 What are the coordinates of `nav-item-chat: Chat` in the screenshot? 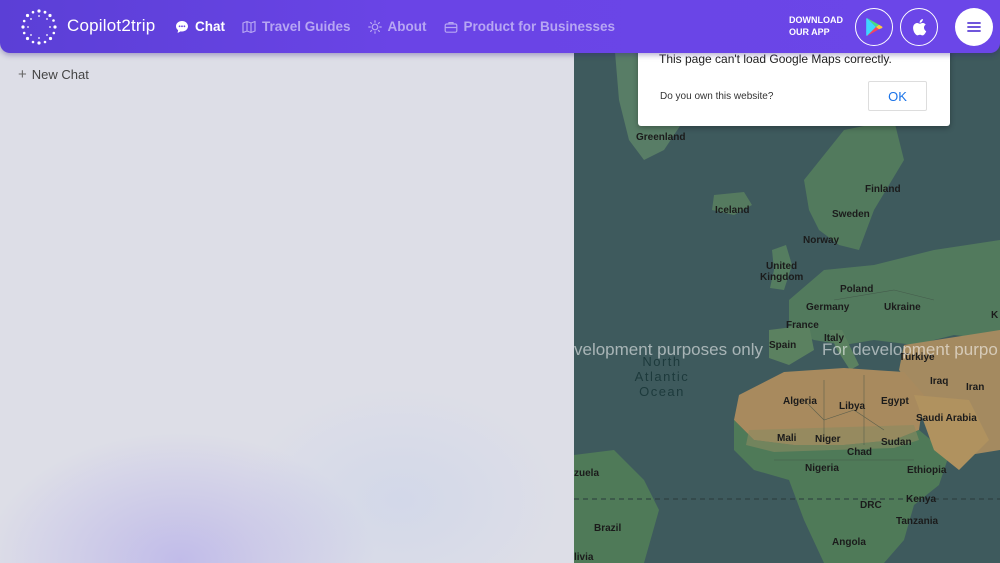 It's located at (200, 26).